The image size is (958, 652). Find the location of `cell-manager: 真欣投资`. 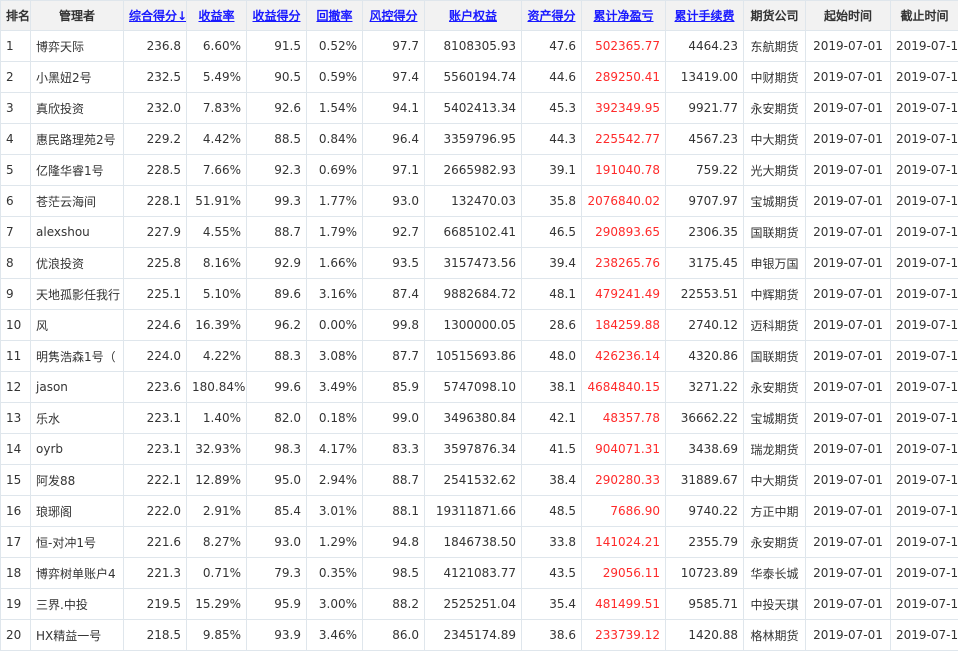

cell-manager: 真欣投资 is located at coordinates (77, 108).